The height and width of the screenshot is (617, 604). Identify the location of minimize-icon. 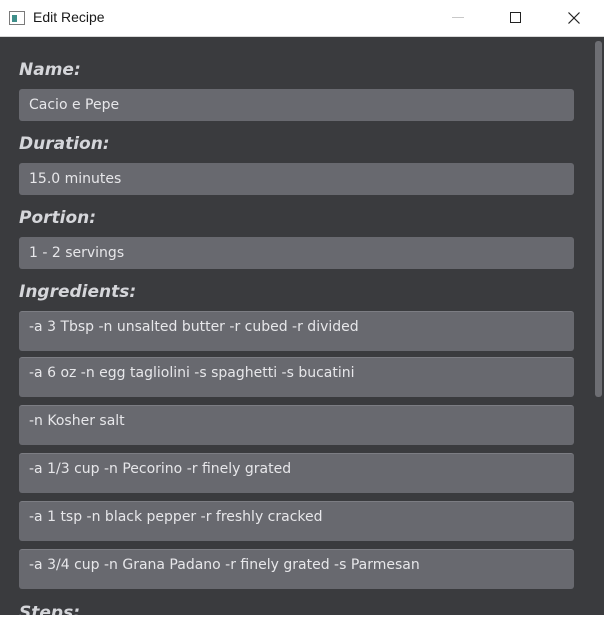
(458, 17).